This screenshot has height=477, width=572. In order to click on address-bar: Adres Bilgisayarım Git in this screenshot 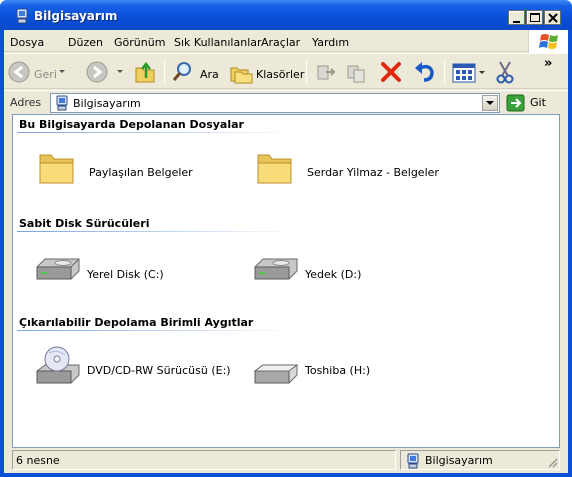, I will do `click(286, 102)`.